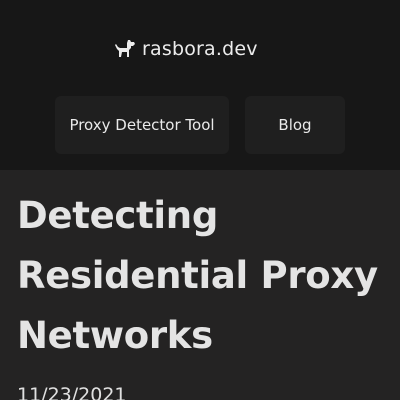 Image resolution: width=400 pixels, height=400 pixels. What do you see at coordinates (125, 49) in the screenshot?
I see `dog-icon` at bounding box center [125, 49].